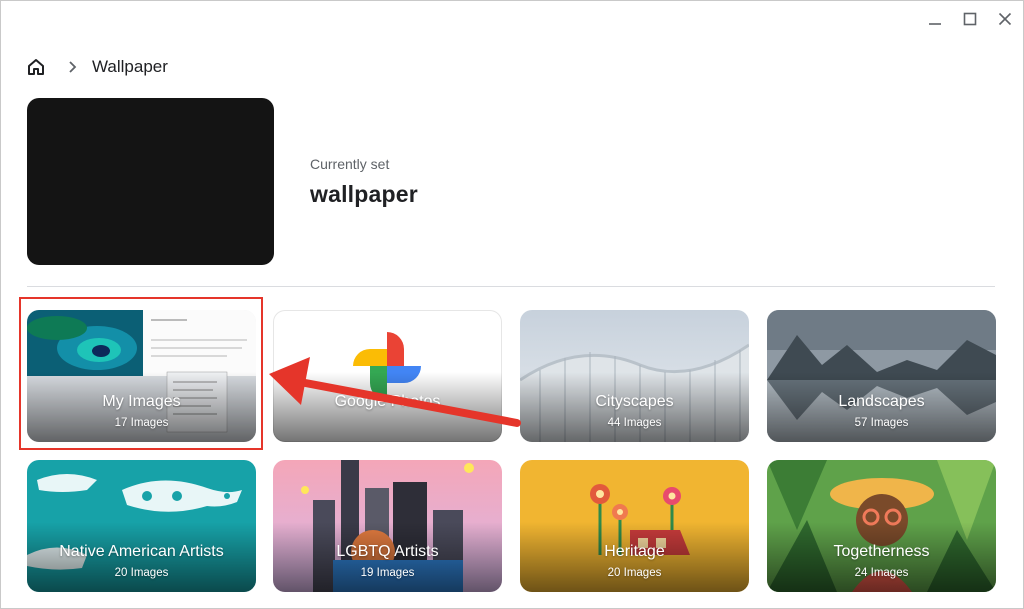 The image size is (1024, 609). Describe the element at coordinates (350, 164) in the screenshot. I see `currently-set-label: Currently set` at that location.